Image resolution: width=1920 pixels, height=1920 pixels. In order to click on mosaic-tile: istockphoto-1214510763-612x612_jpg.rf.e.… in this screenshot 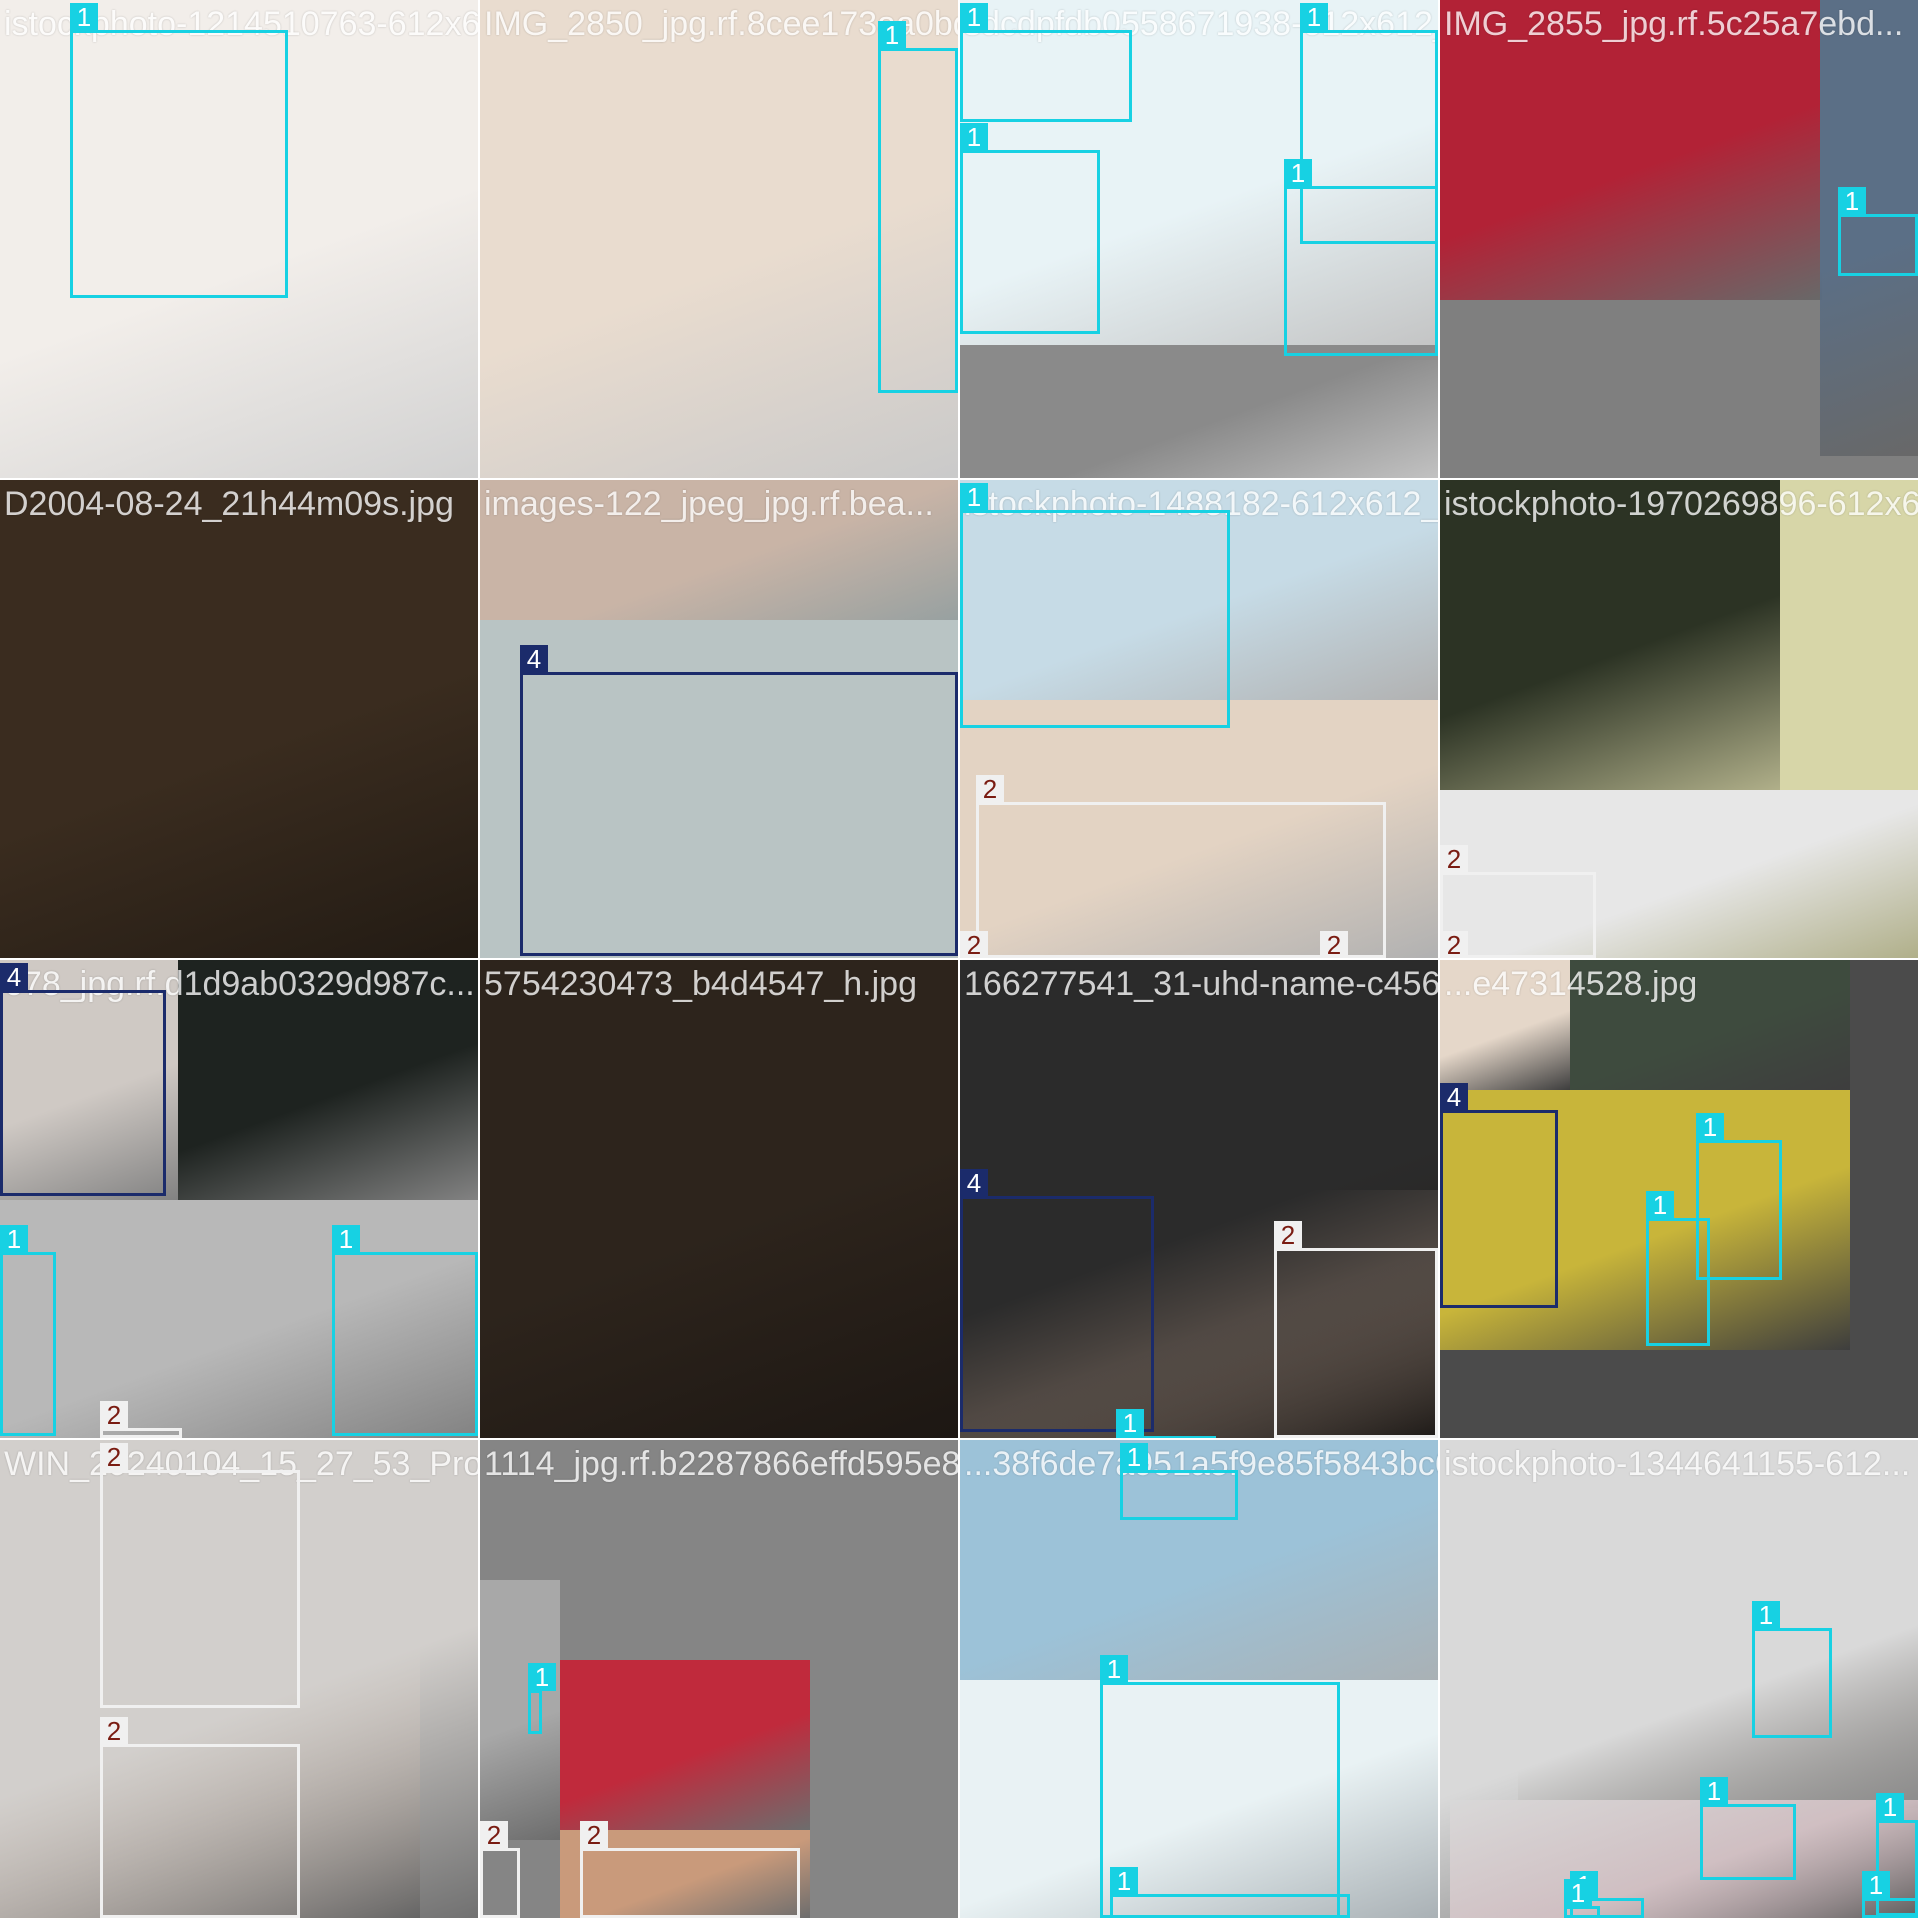, I will do `click(239, 239)`.